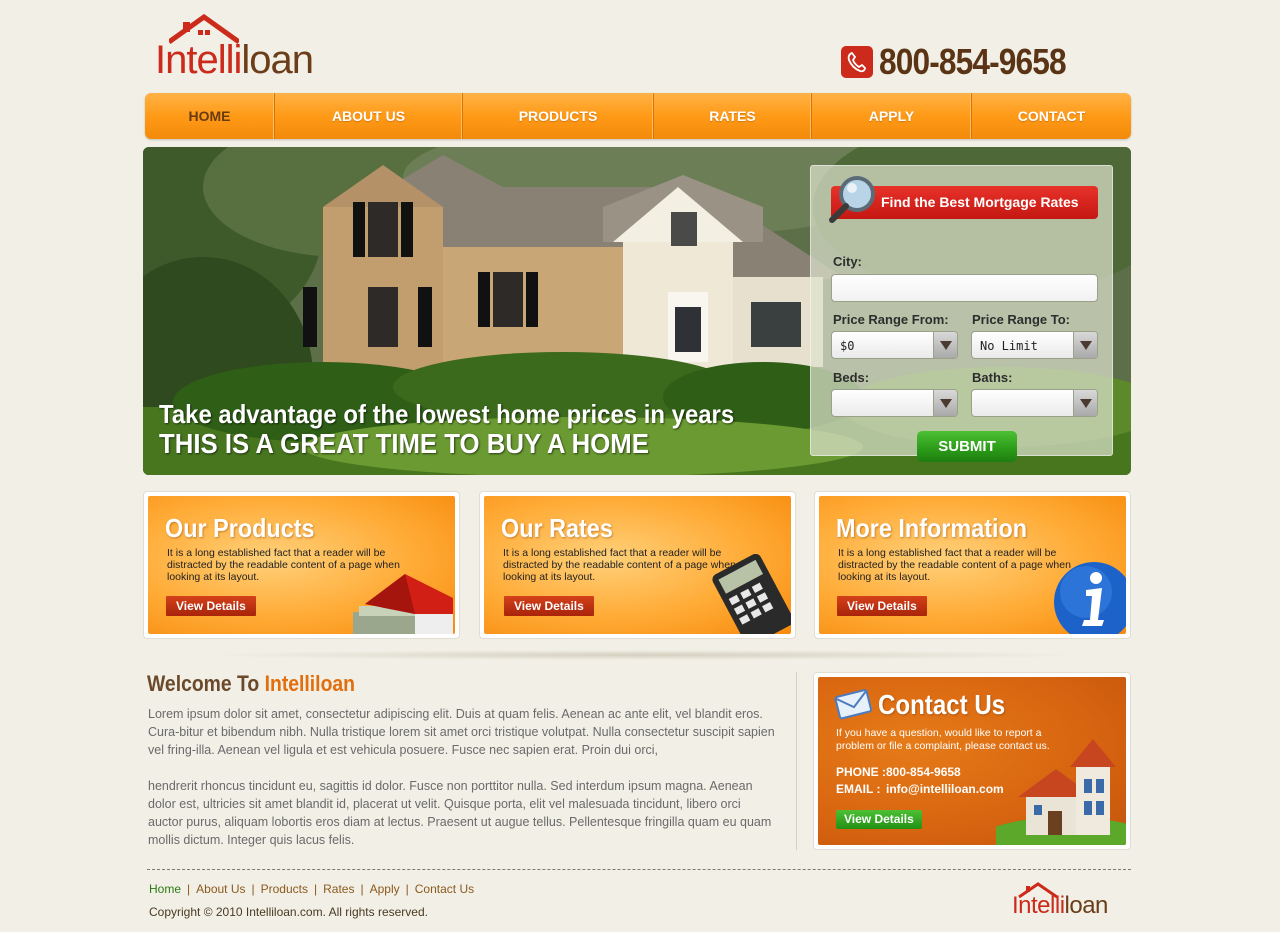 The image size is (1280, 932). What do you see at coordinates (385, 889) in the screenshot?
I see `footer-link-apply: Apply` at bounding box center [385, 889].